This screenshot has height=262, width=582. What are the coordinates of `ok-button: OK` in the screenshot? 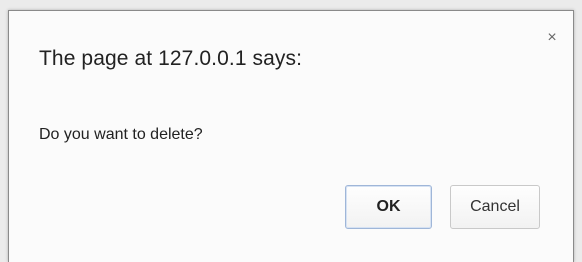 It's located at (388, 207).